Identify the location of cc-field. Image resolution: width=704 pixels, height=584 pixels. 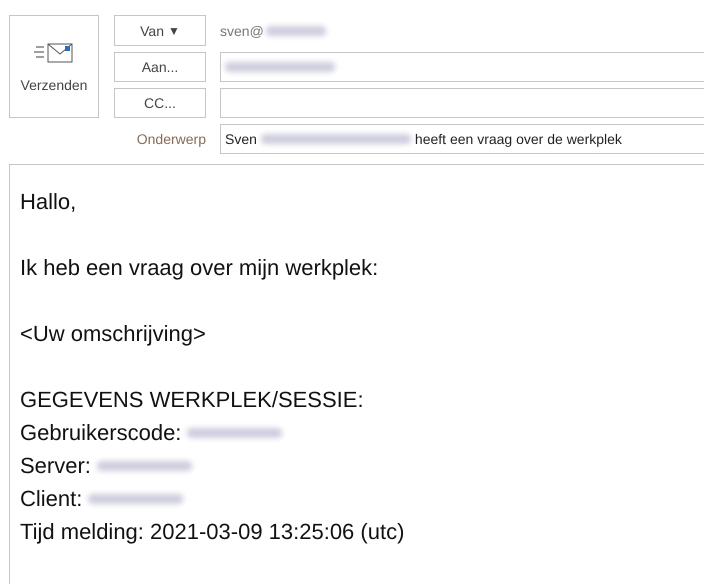
(462, 103).